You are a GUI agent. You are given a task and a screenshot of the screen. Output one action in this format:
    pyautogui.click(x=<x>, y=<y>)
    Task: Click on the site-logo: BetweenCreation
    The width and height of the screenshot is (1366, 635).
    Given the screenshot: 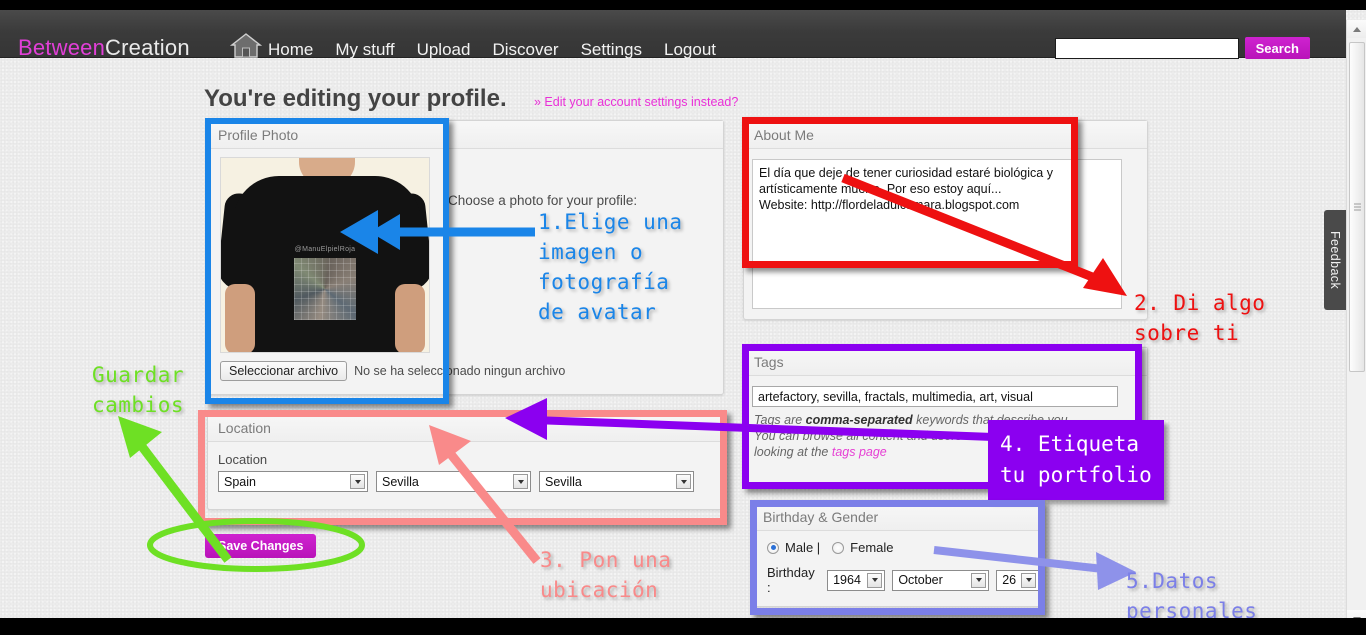 What is the action you would take?
    pyautogui.click(x=104, y=48)
    